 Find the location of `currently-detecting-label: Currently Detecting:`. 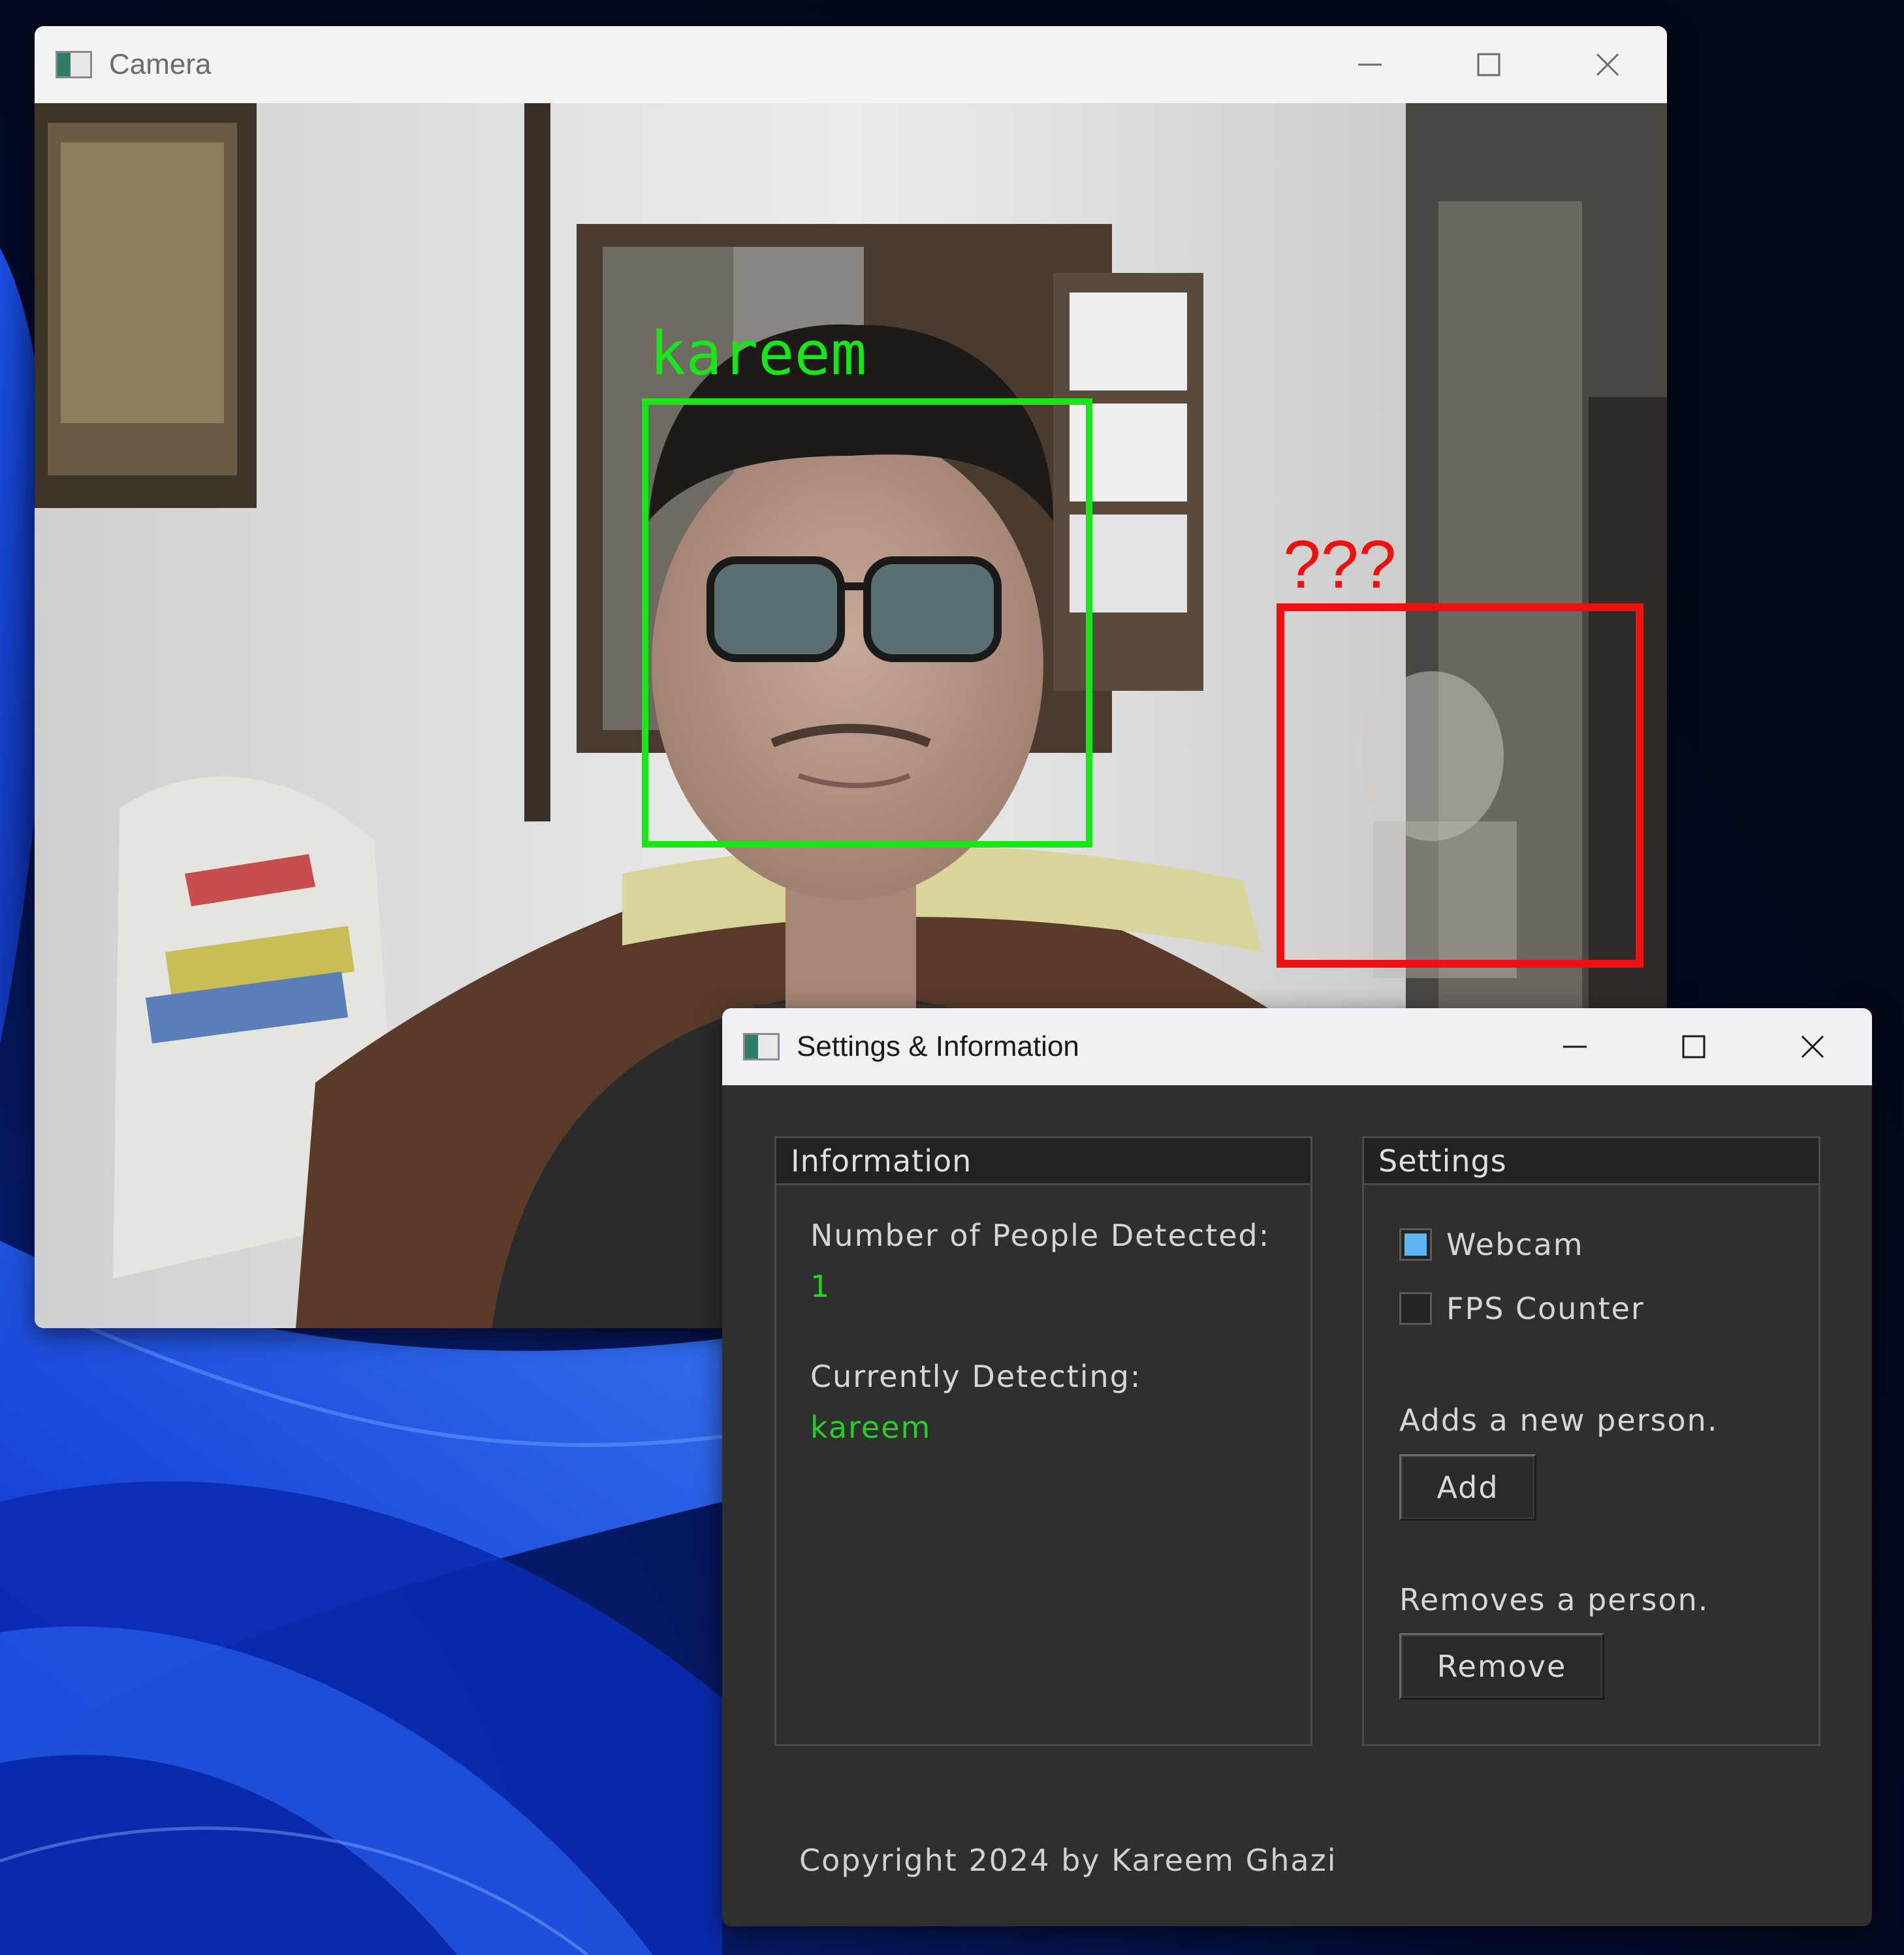

currently-detecting-label: Currently Detecting: is located at coordinates (976, 1376).